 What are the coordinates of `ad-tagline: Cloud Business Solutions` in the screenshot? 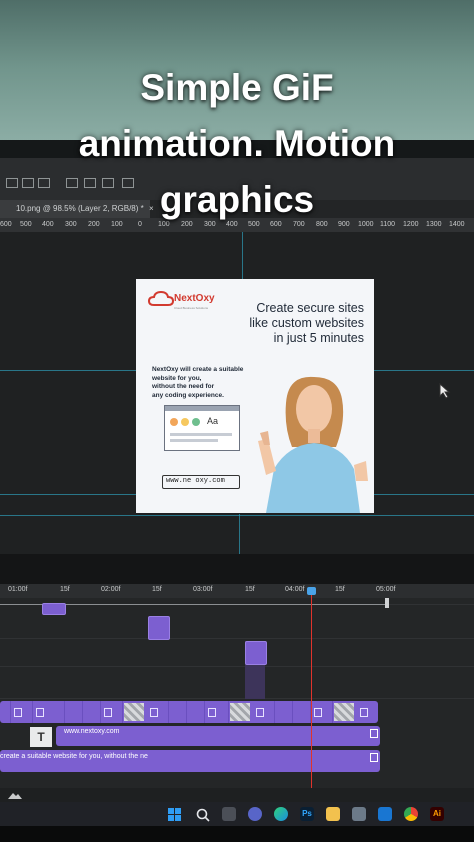 It's located at (191, 308).